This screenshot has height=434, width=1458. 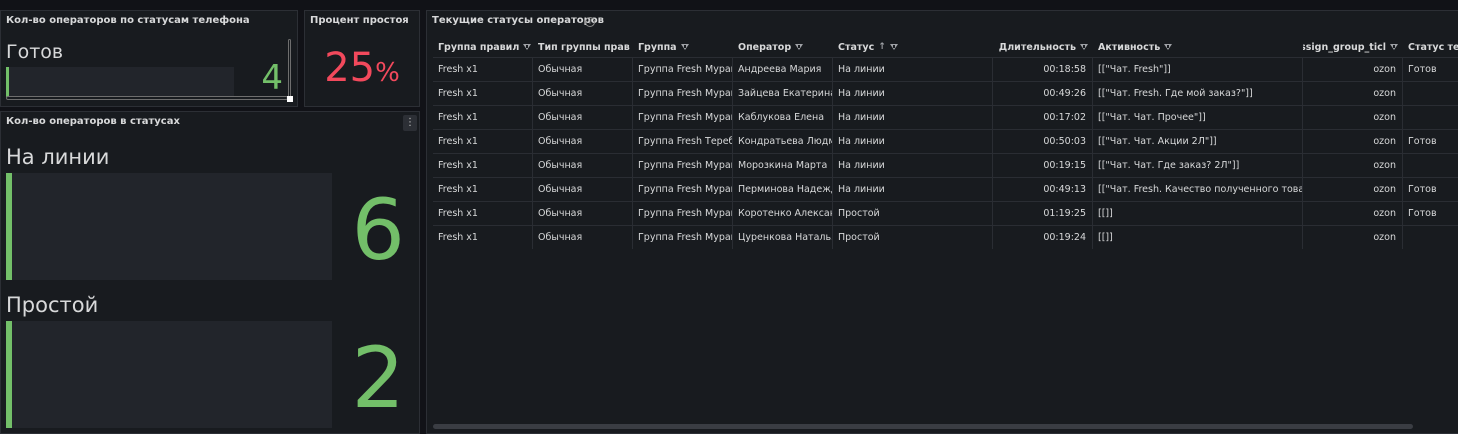 I want to click on table-cell: Цуренкова Наталья, so click(x=783, y=237).